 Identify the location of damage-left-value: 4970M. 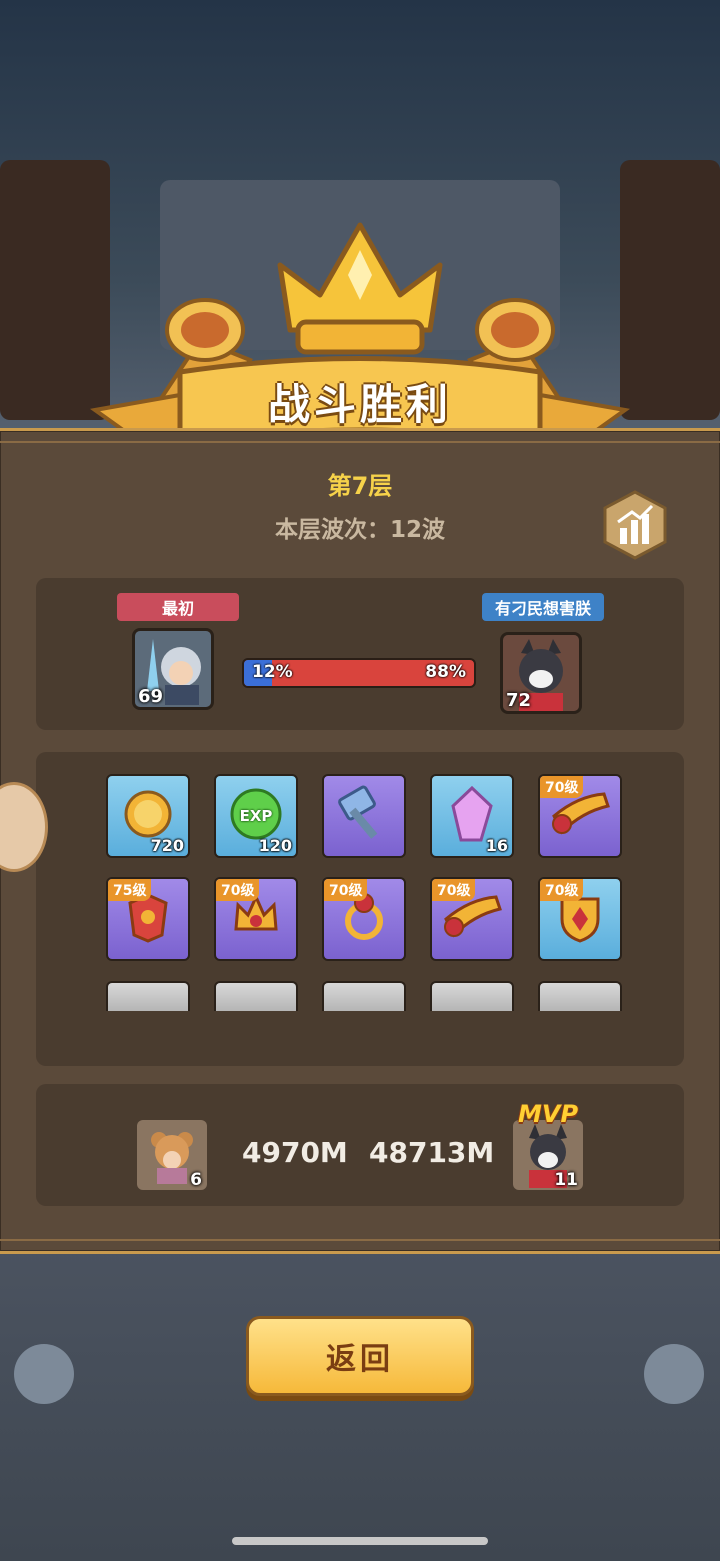
(295, 1152).